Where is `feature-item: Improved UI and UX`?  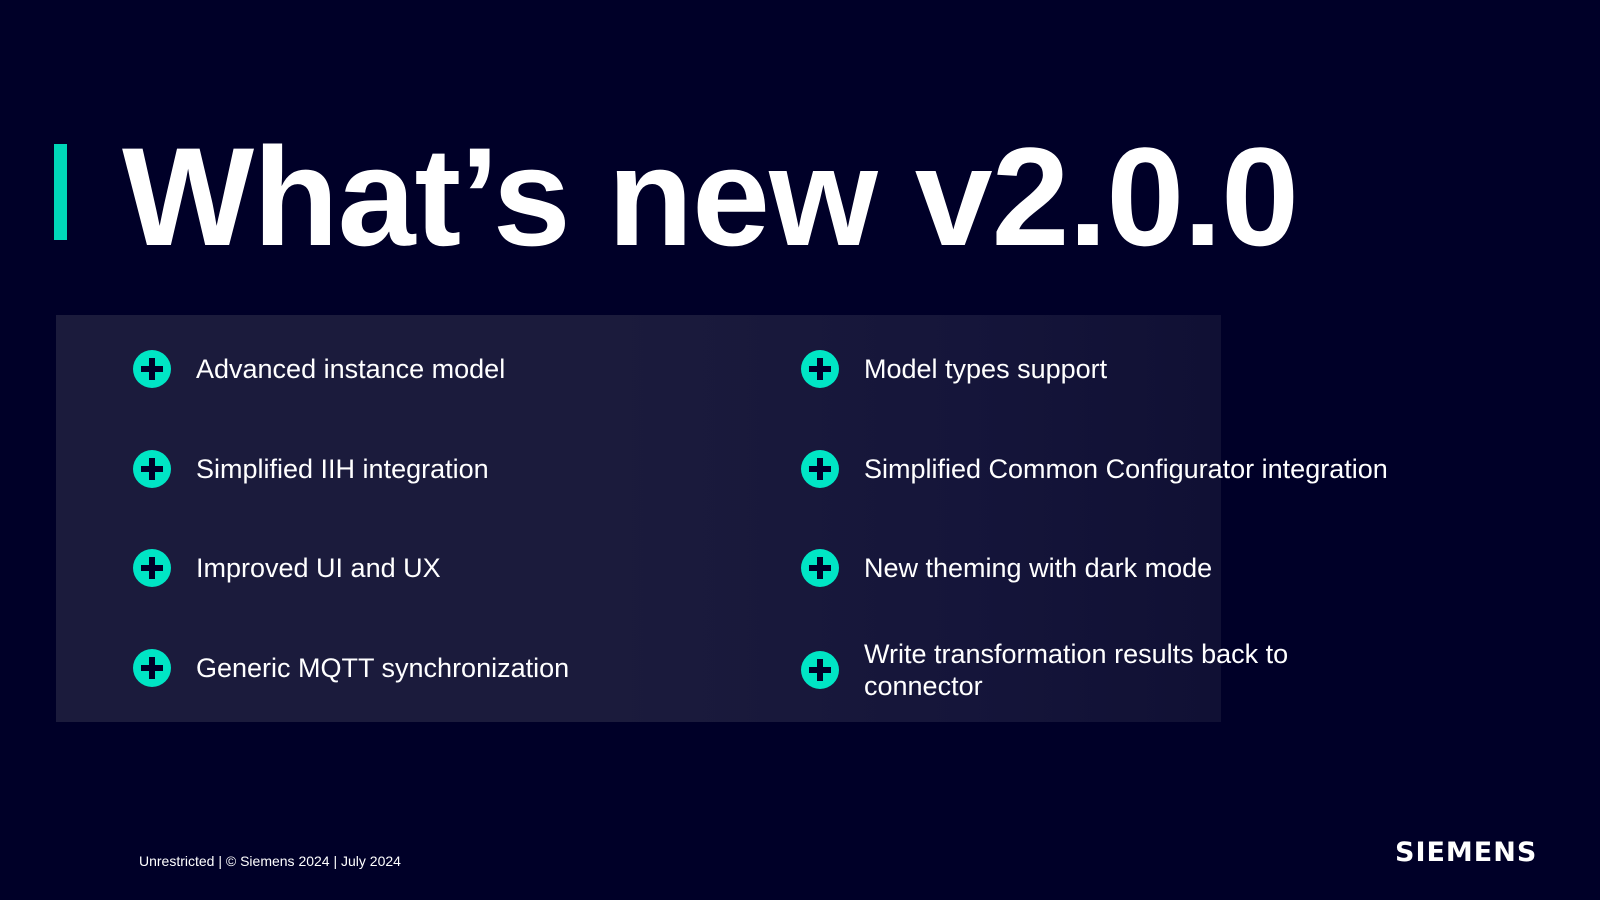 feature-item: Improved UI and UX is located at coordinates (286, 568).